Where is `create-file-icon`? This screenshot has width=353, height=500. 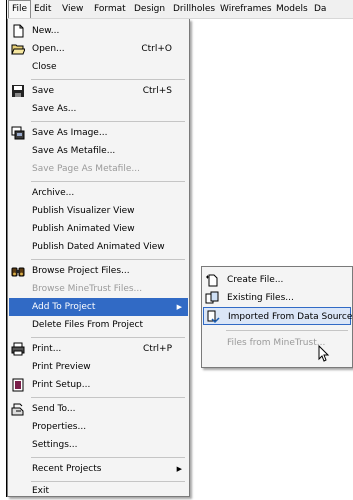 create-file-icon is located at coordinates (212, 280).